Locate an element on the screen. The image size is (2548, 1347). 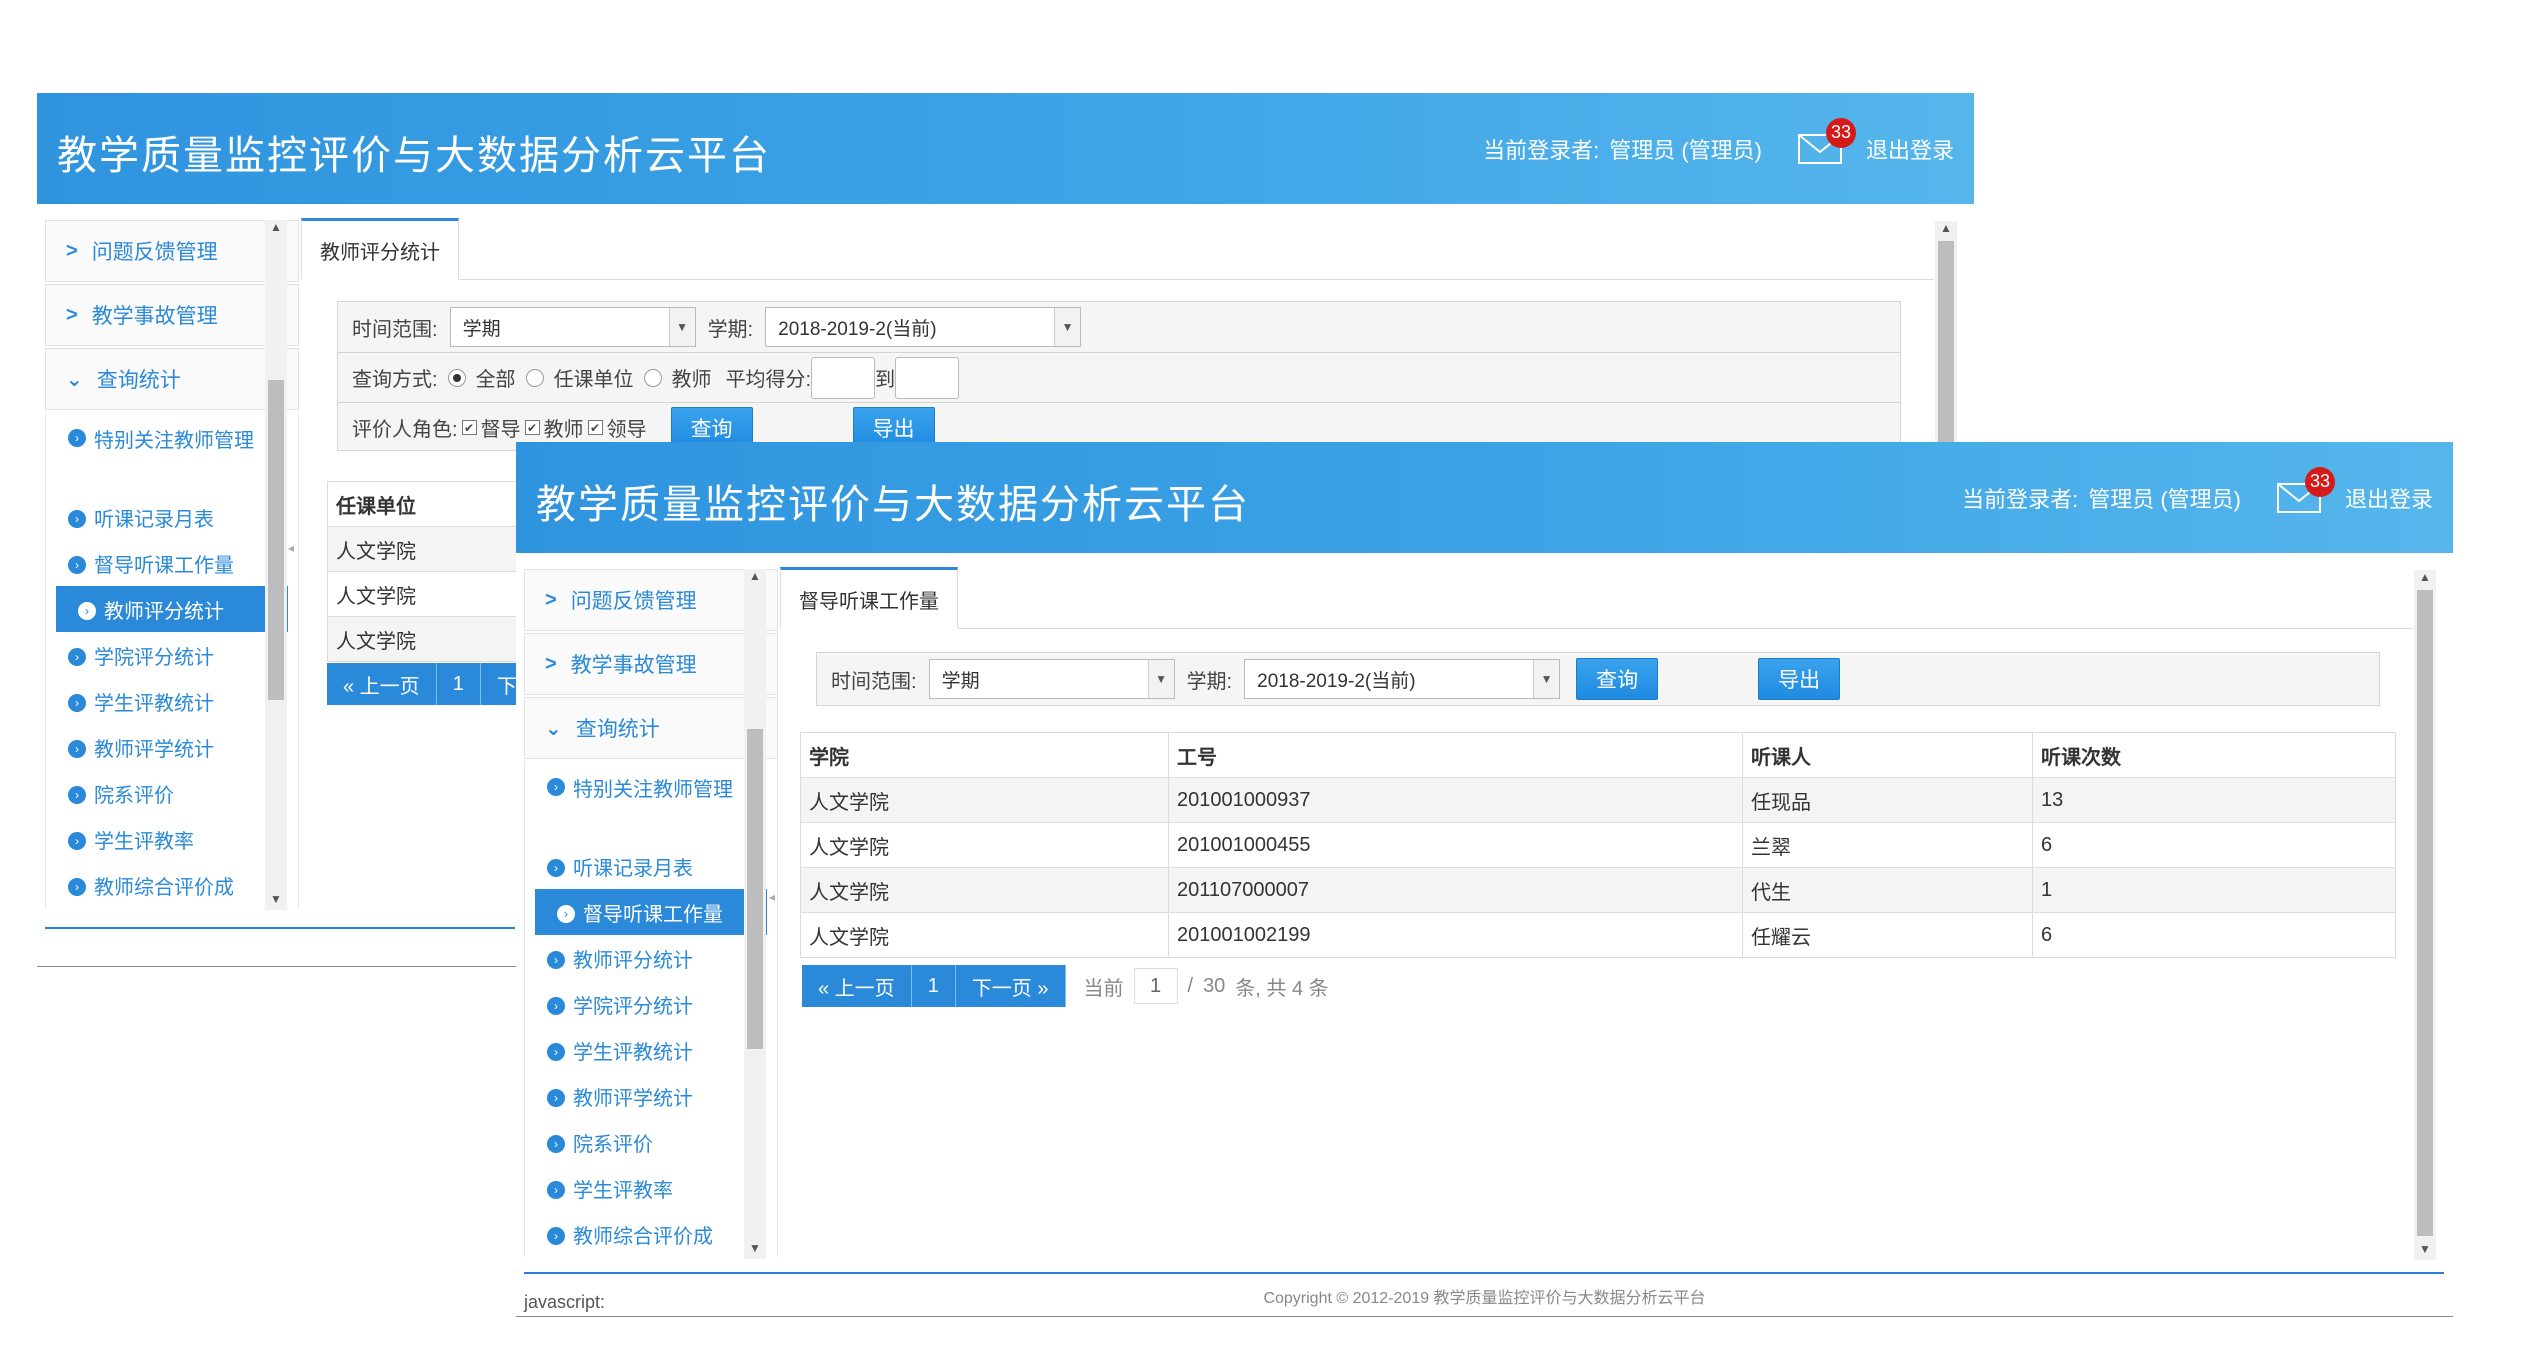
radio-unit is located at coordinates (534, 377).